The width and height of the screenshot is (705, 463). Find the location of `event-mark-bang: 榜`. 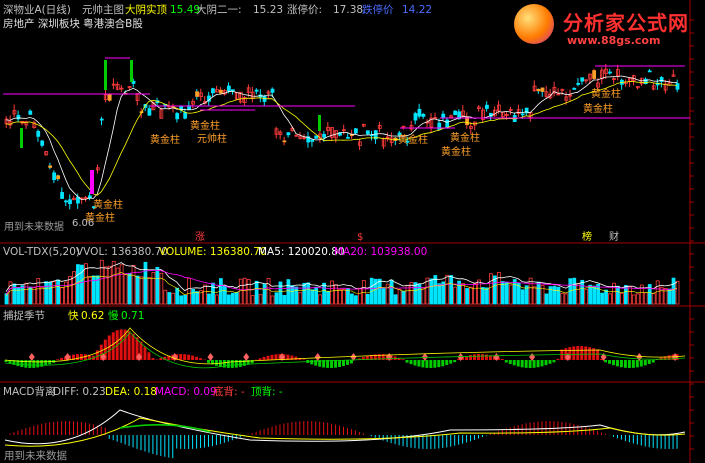

event-mark-bang: 榜 is located at coordinates (587, 237).